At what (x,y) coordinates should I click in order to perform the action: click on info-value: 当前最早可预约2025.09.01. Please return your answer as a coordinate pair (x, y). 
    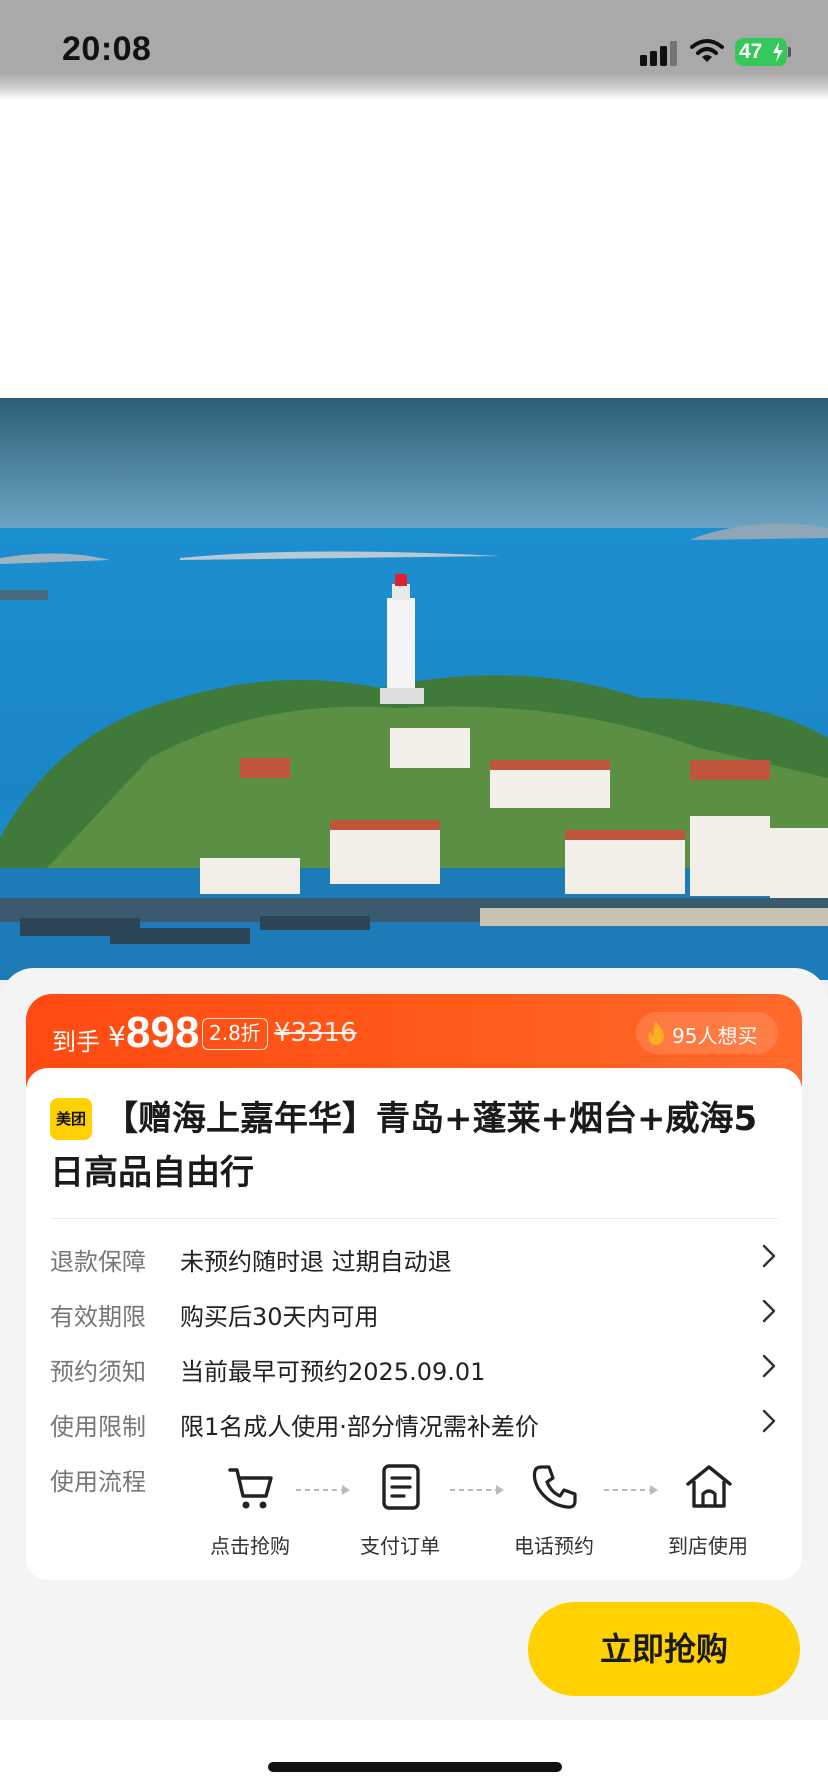
    Looking at the image, I should click on (333, 1372).